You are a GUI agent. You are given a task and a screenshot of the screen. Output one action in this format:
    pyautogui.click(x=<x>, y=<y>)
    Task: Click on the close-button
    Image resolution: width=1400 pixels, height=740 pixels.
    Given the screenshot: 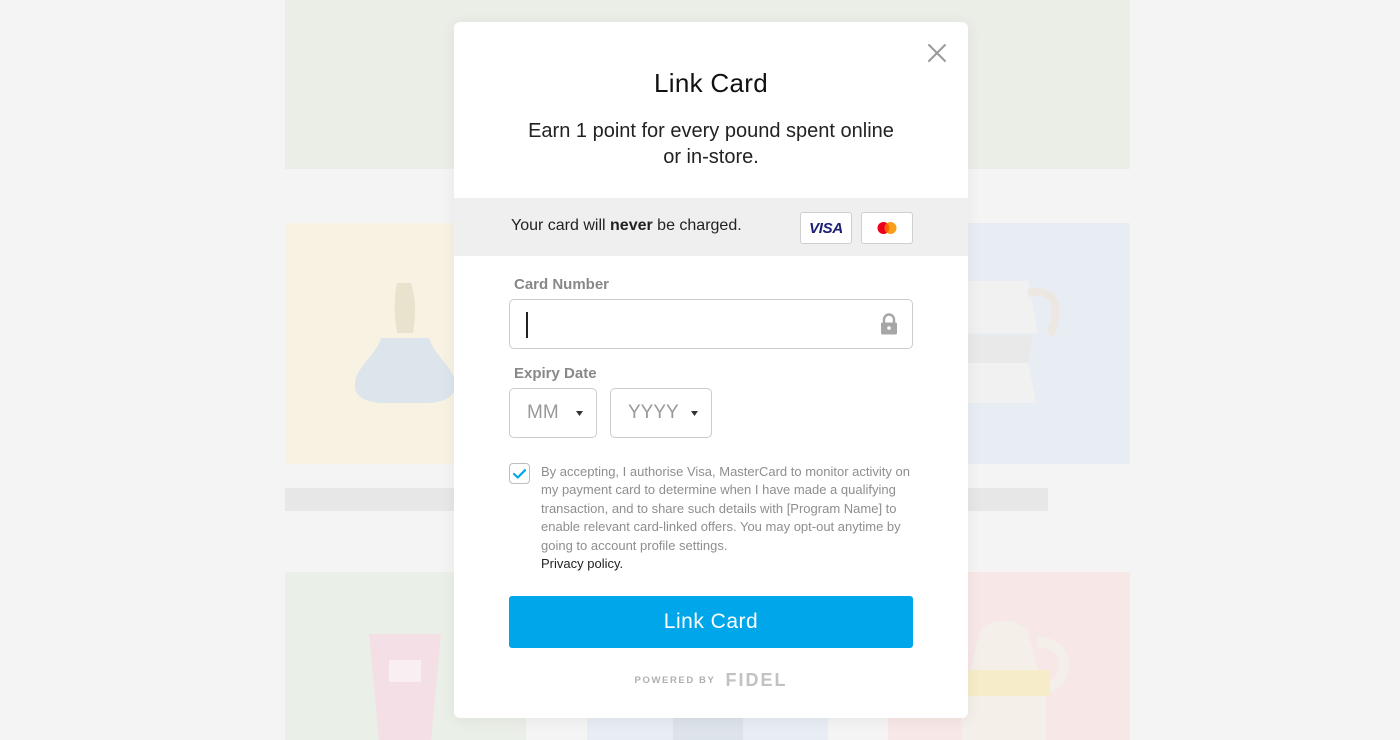 What is the action you would take?
    pyautogui.click(x=937, y=53)
    